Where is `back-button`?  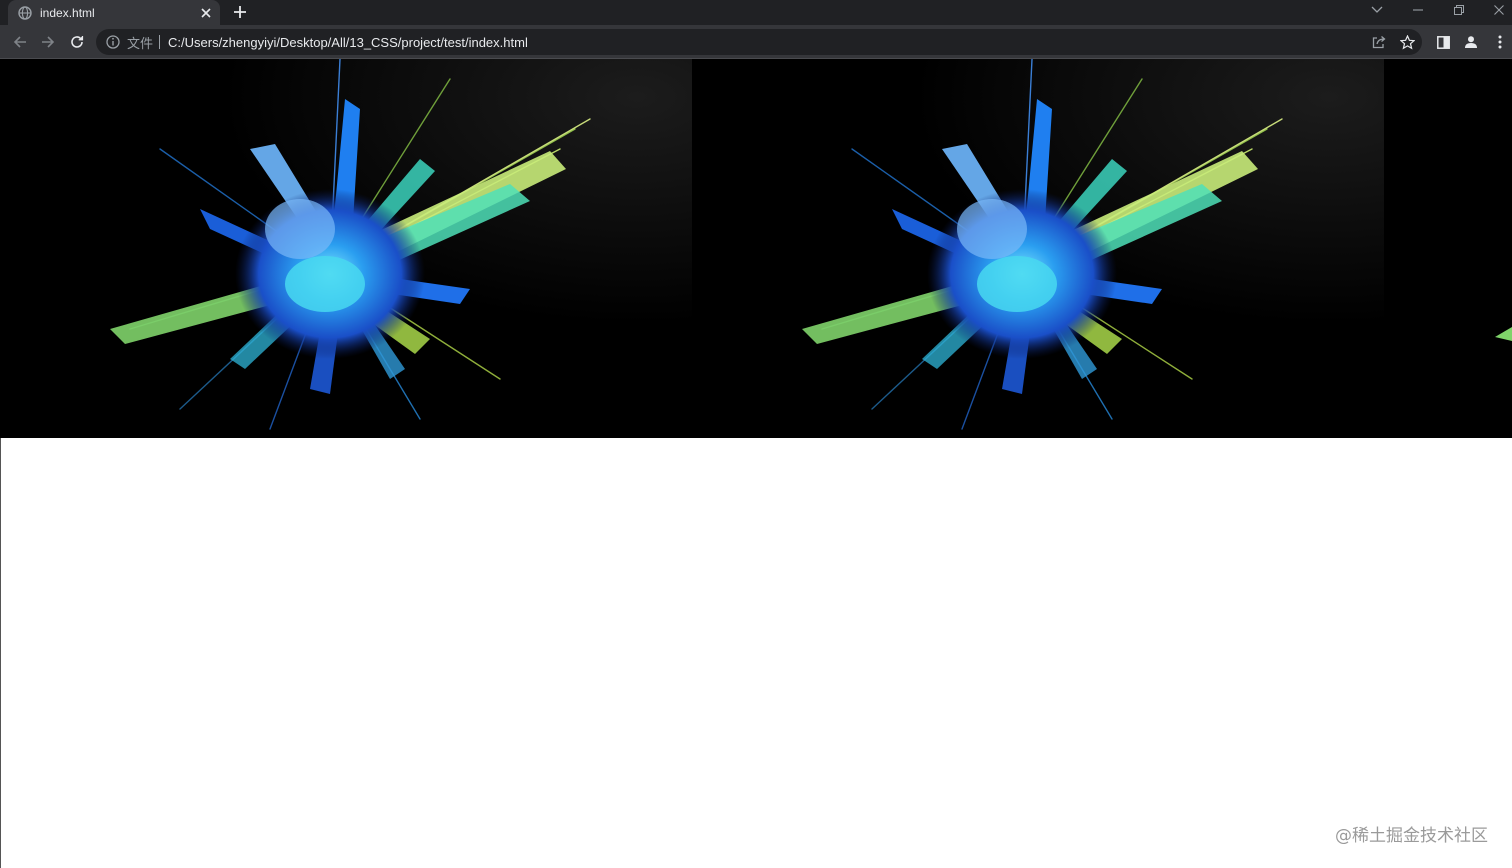
back-button is located at coordinates (20, 42).